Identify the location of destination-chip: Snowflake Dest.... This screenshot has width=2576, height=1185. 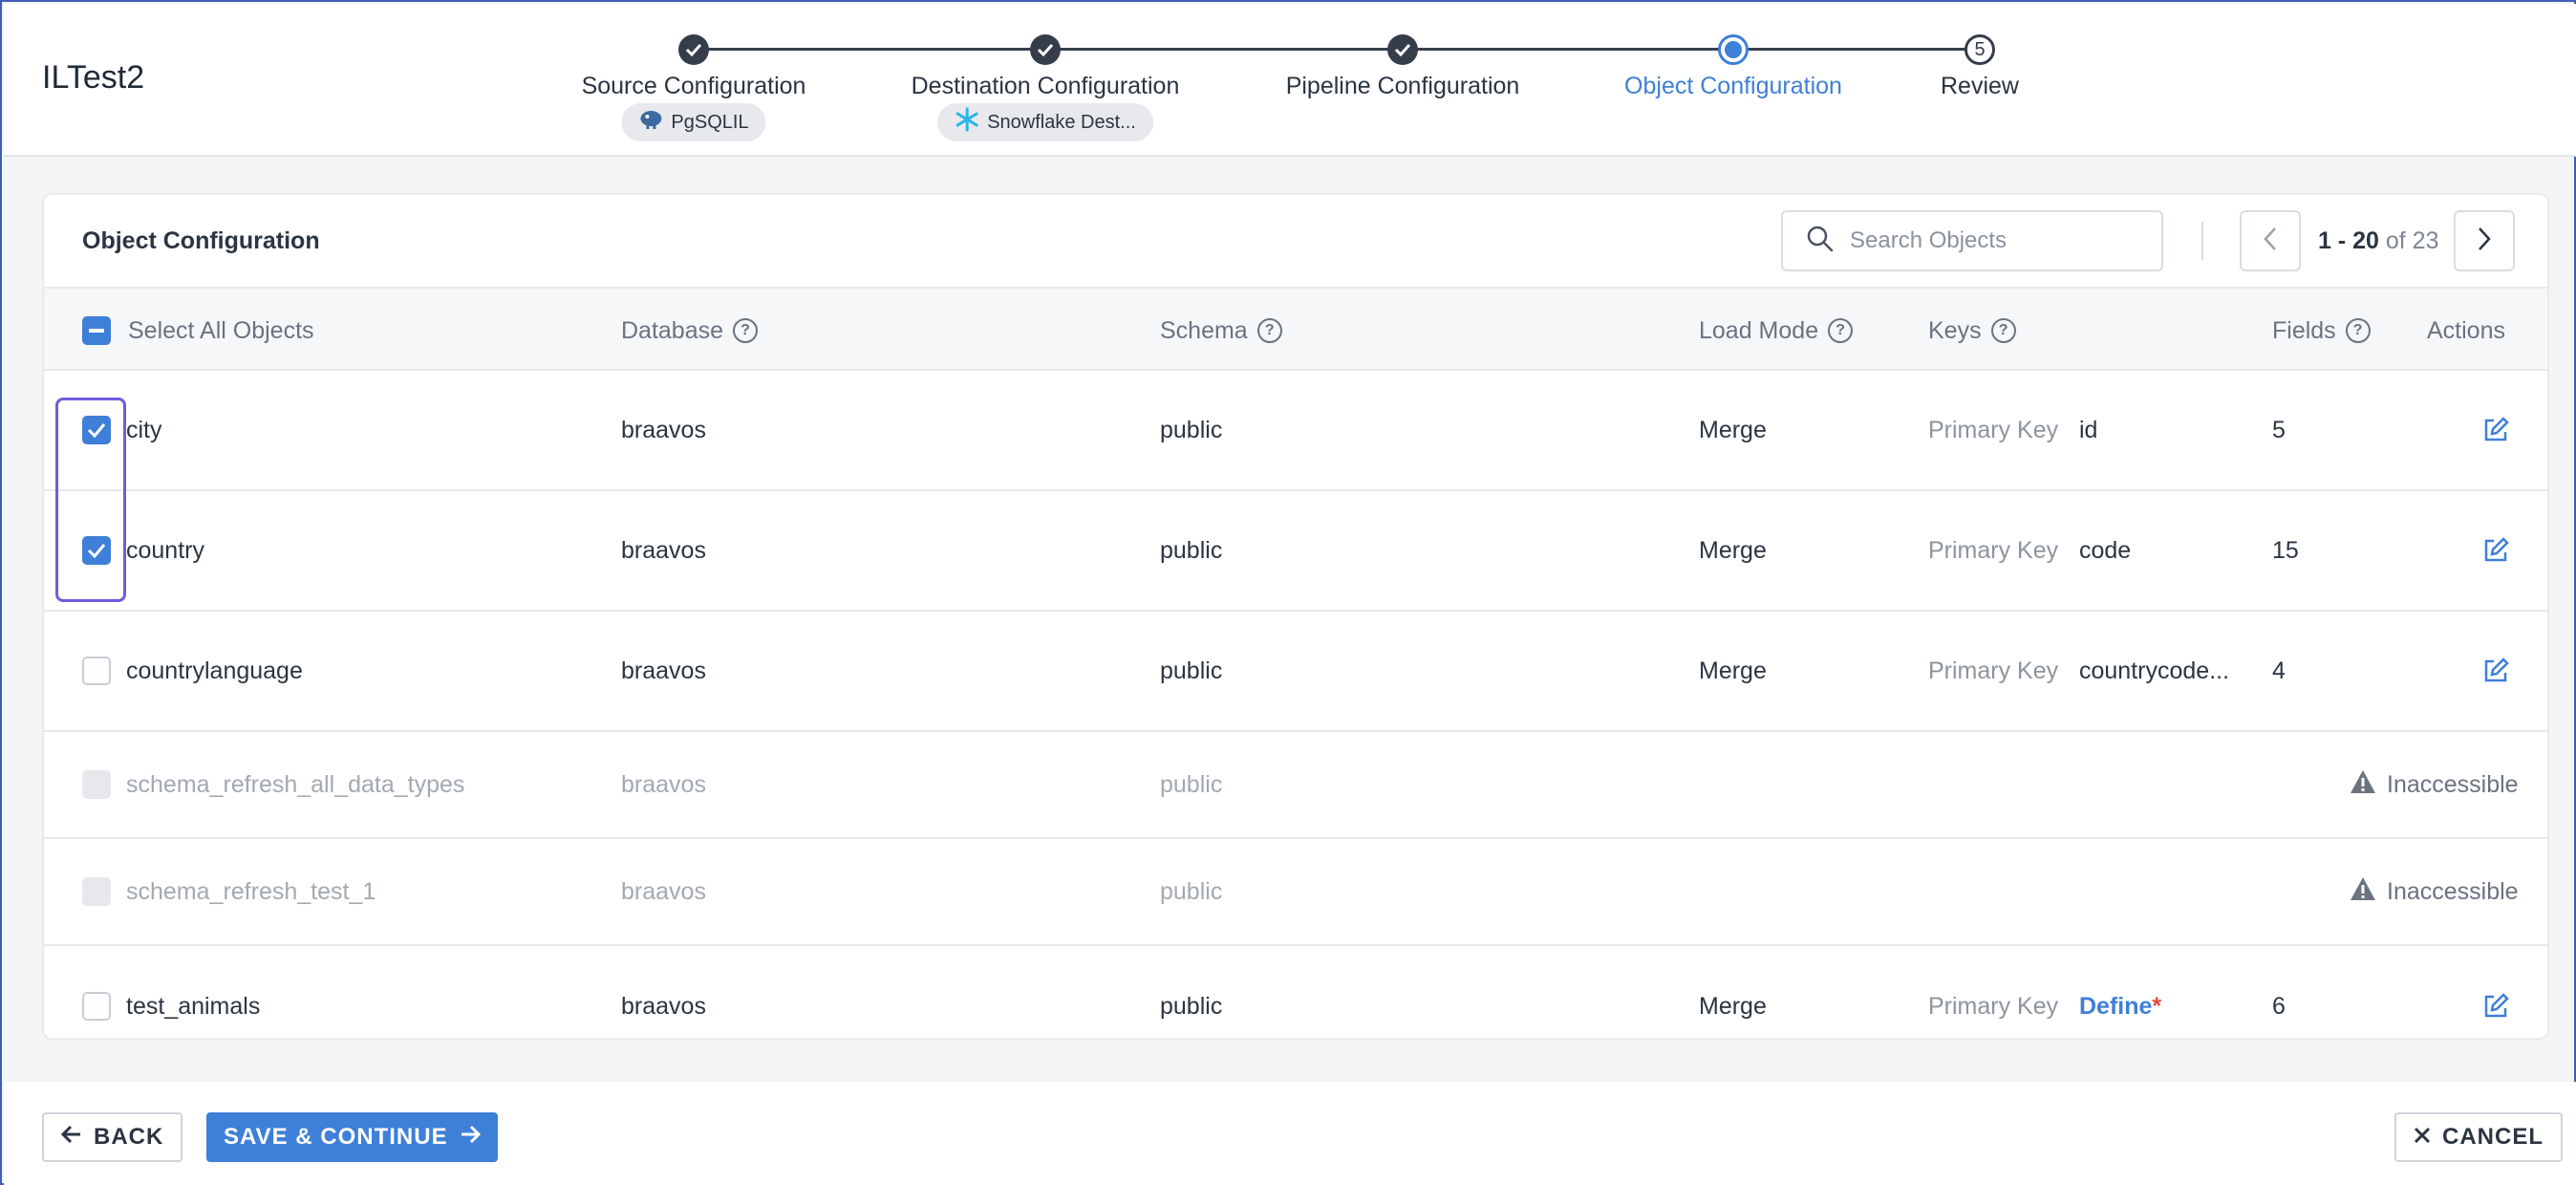
(1045, 122).